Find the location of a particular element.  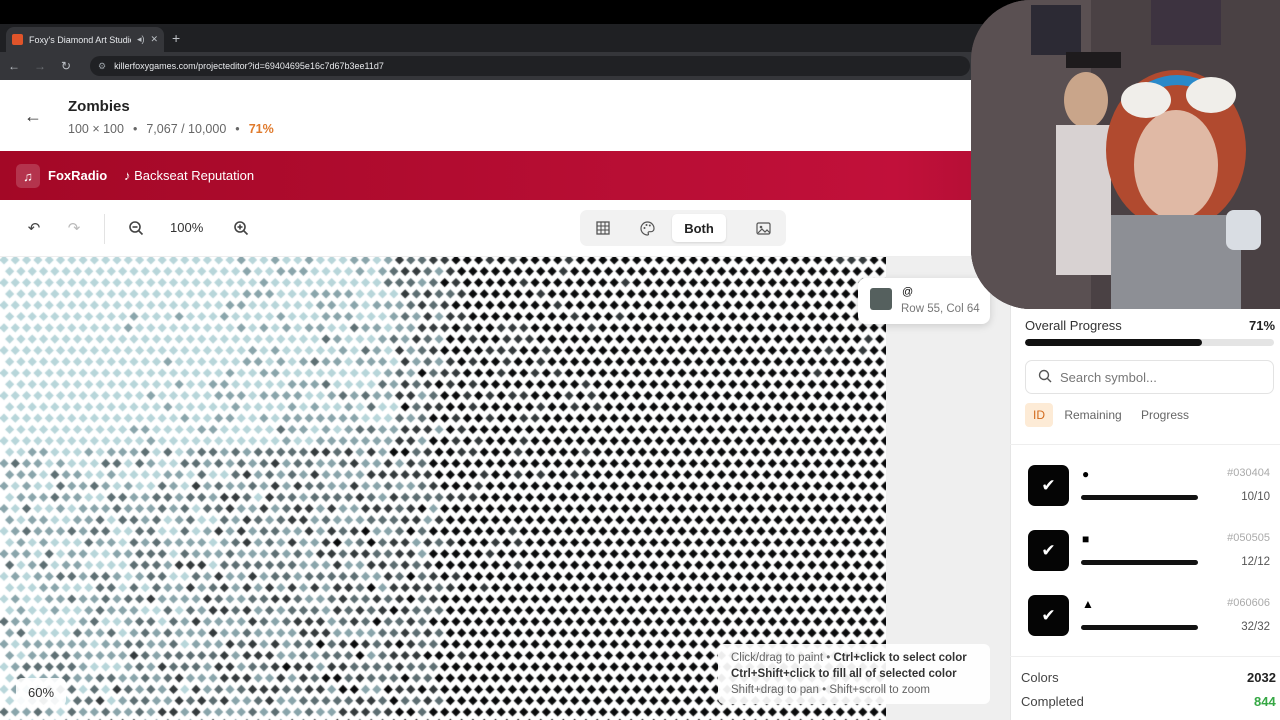

overall-progress-bar is located at coordinates (1149, 342).